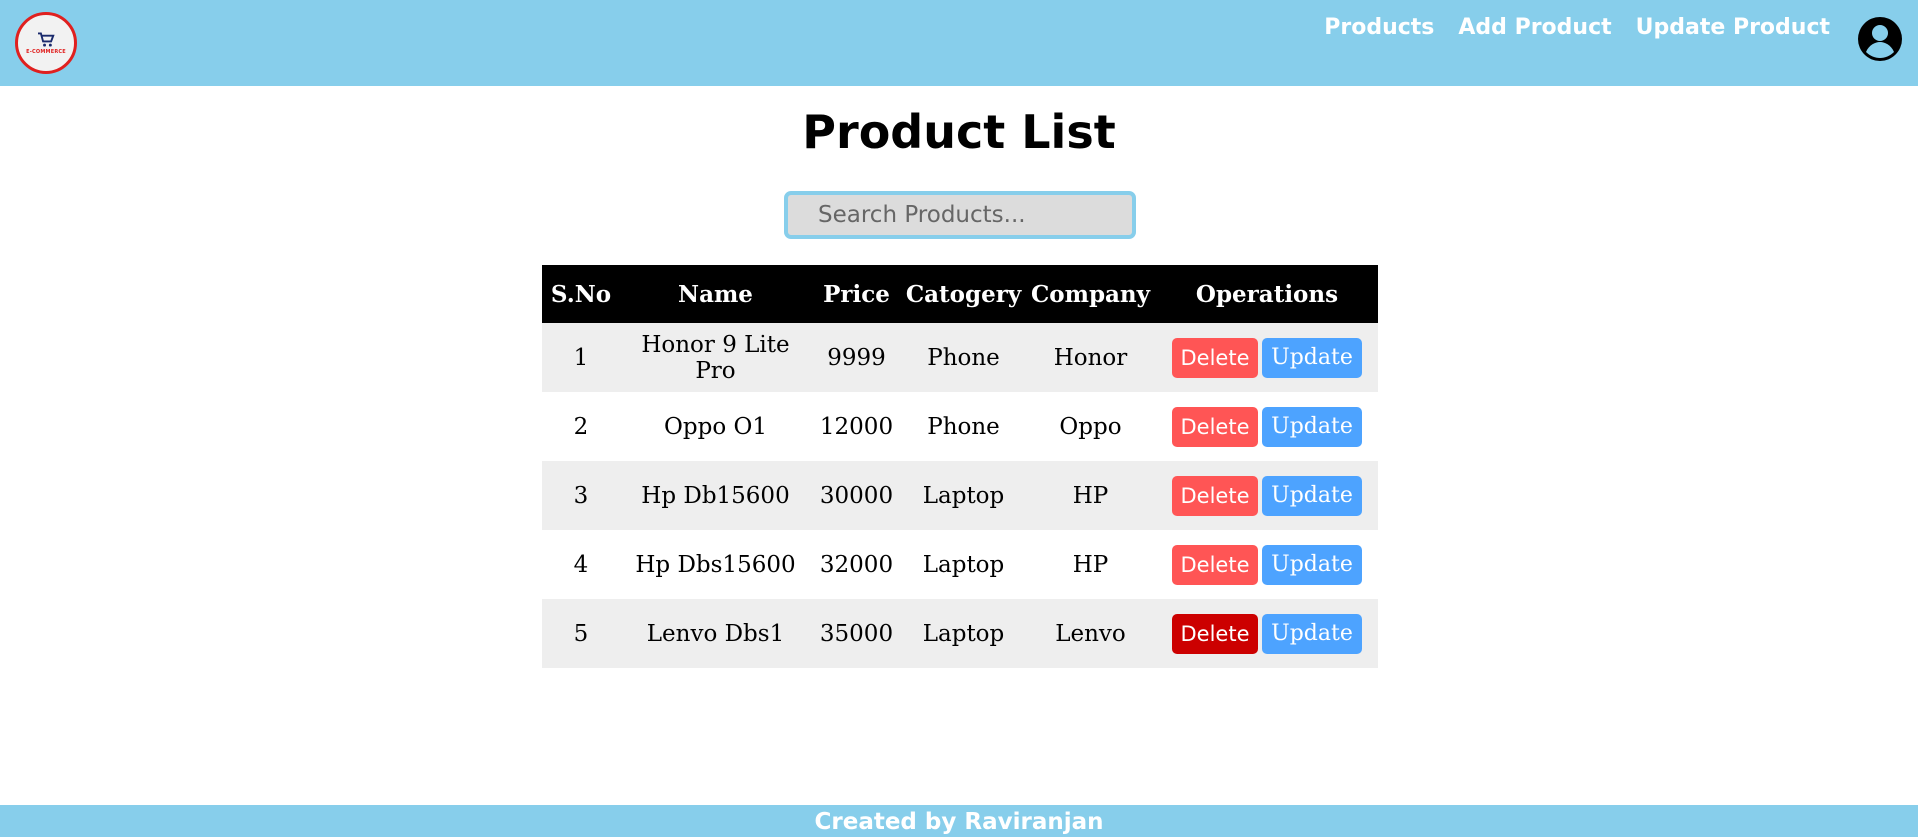 This screenshot has width=1918, height=839. What do you see at coordinates (46, 51) in the screenshot?
I see `logo-text: E-COMMERCE` at bounding box center [46, 51].